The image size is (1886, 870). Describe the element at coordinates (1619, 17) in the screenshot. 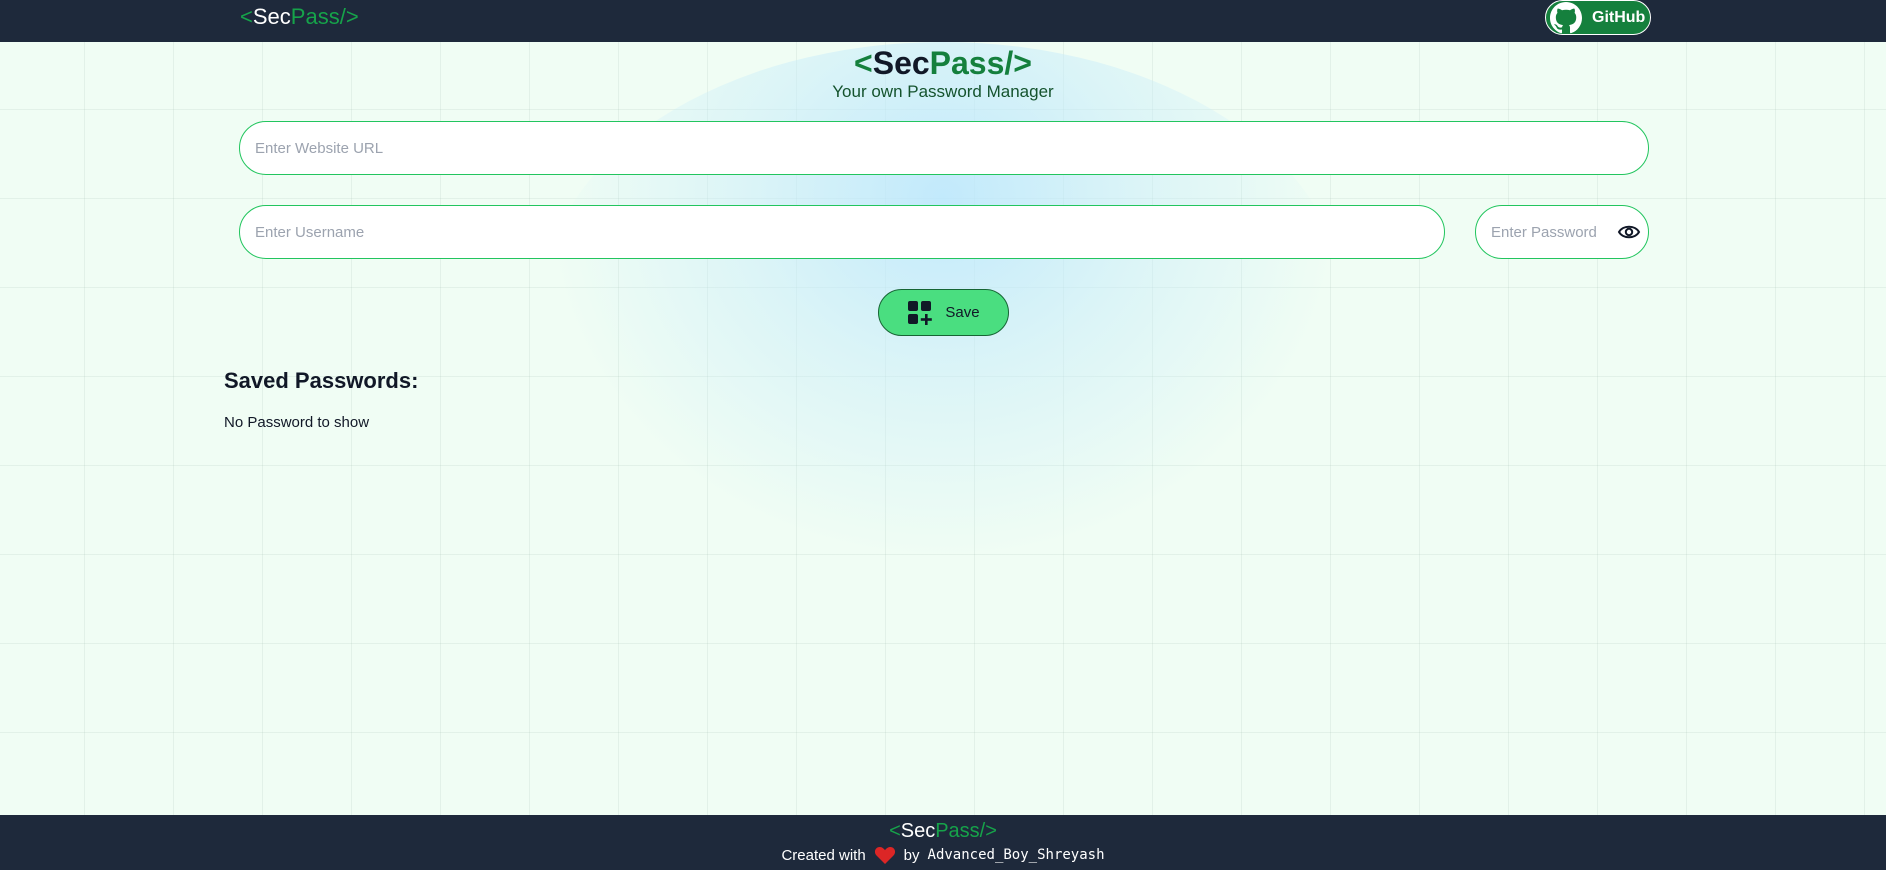

I see `github-label: GitHub` at that location.